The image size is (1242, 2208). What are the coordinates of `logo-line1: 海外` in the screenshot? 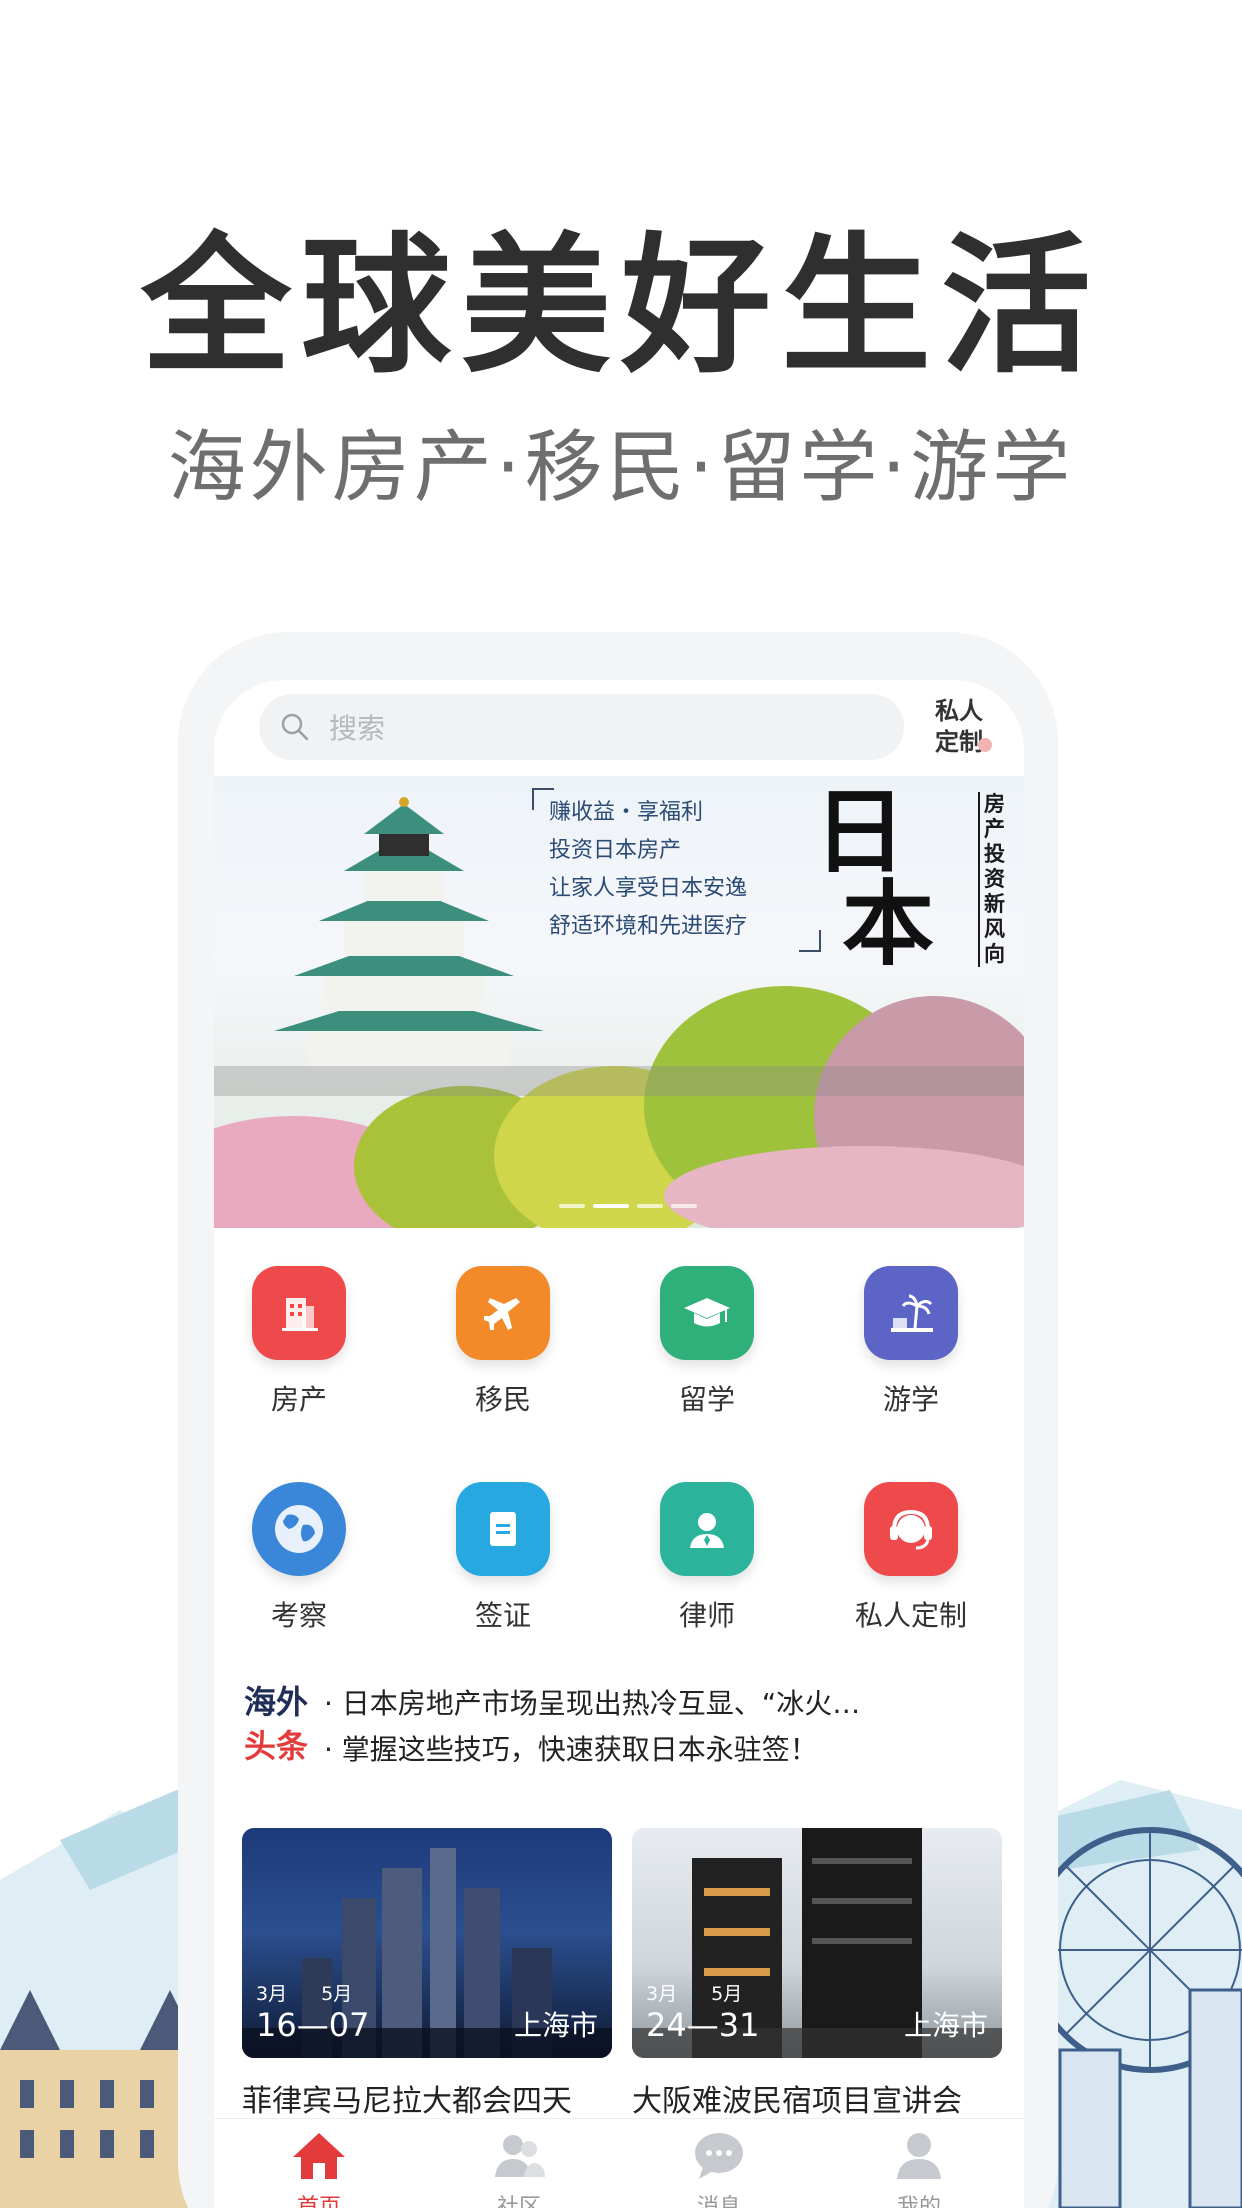 It's located at (276, 1702).